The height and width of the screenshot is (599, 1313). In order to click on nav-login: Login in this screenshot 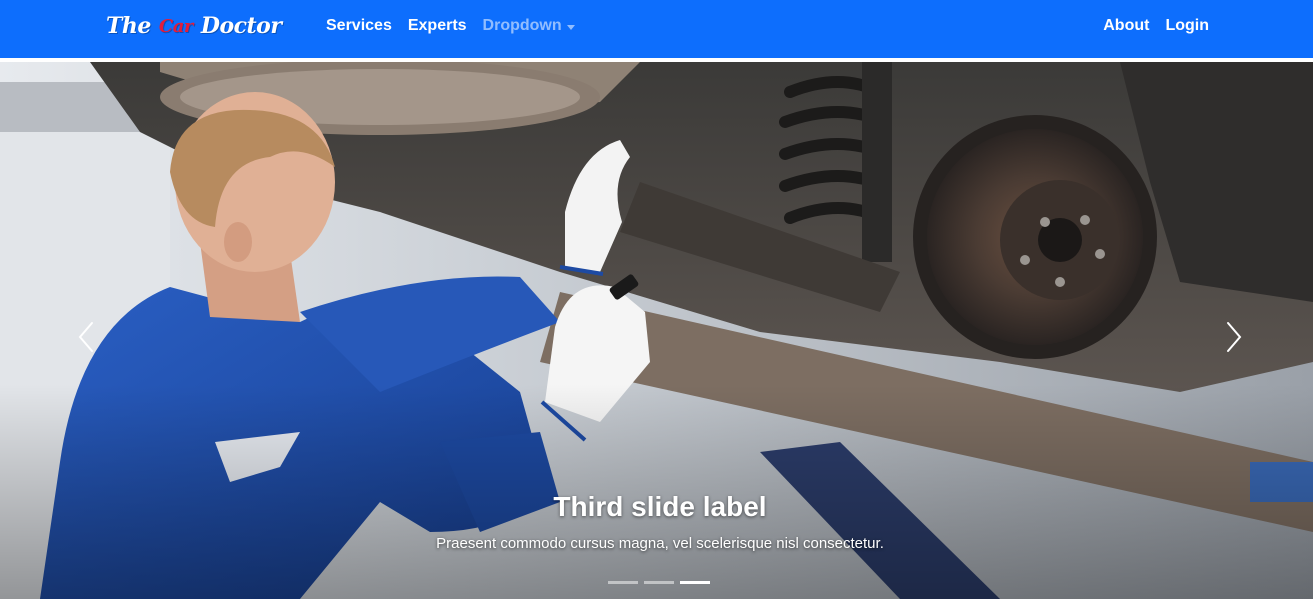, I will do `click(1187, 26)`.